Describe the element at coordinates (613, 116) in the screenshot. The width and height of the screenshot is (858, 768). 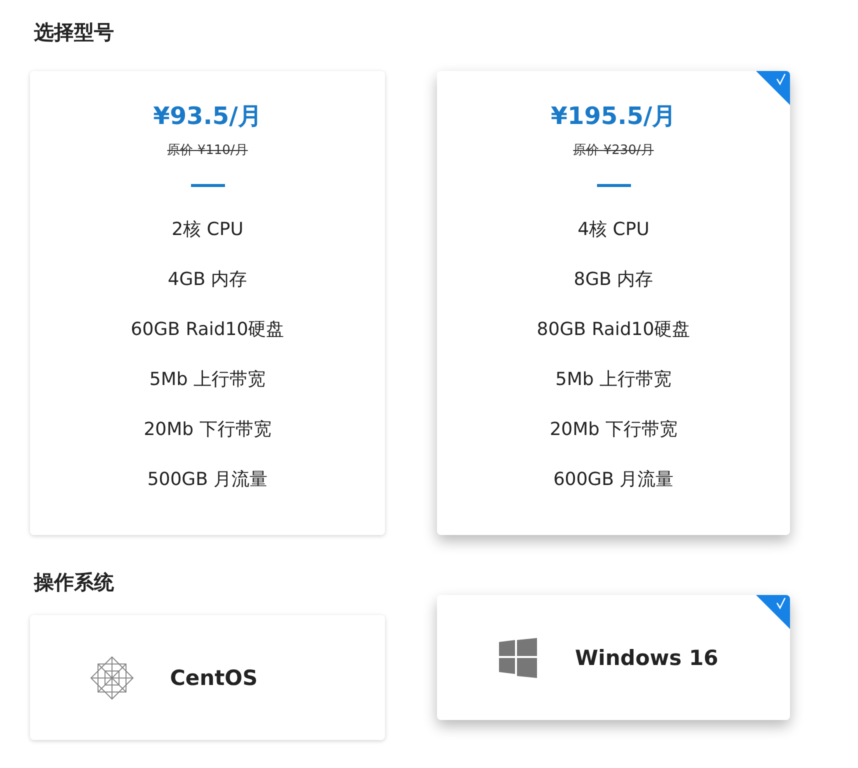
I see `plan-price: ¥195.5/月` at that location.